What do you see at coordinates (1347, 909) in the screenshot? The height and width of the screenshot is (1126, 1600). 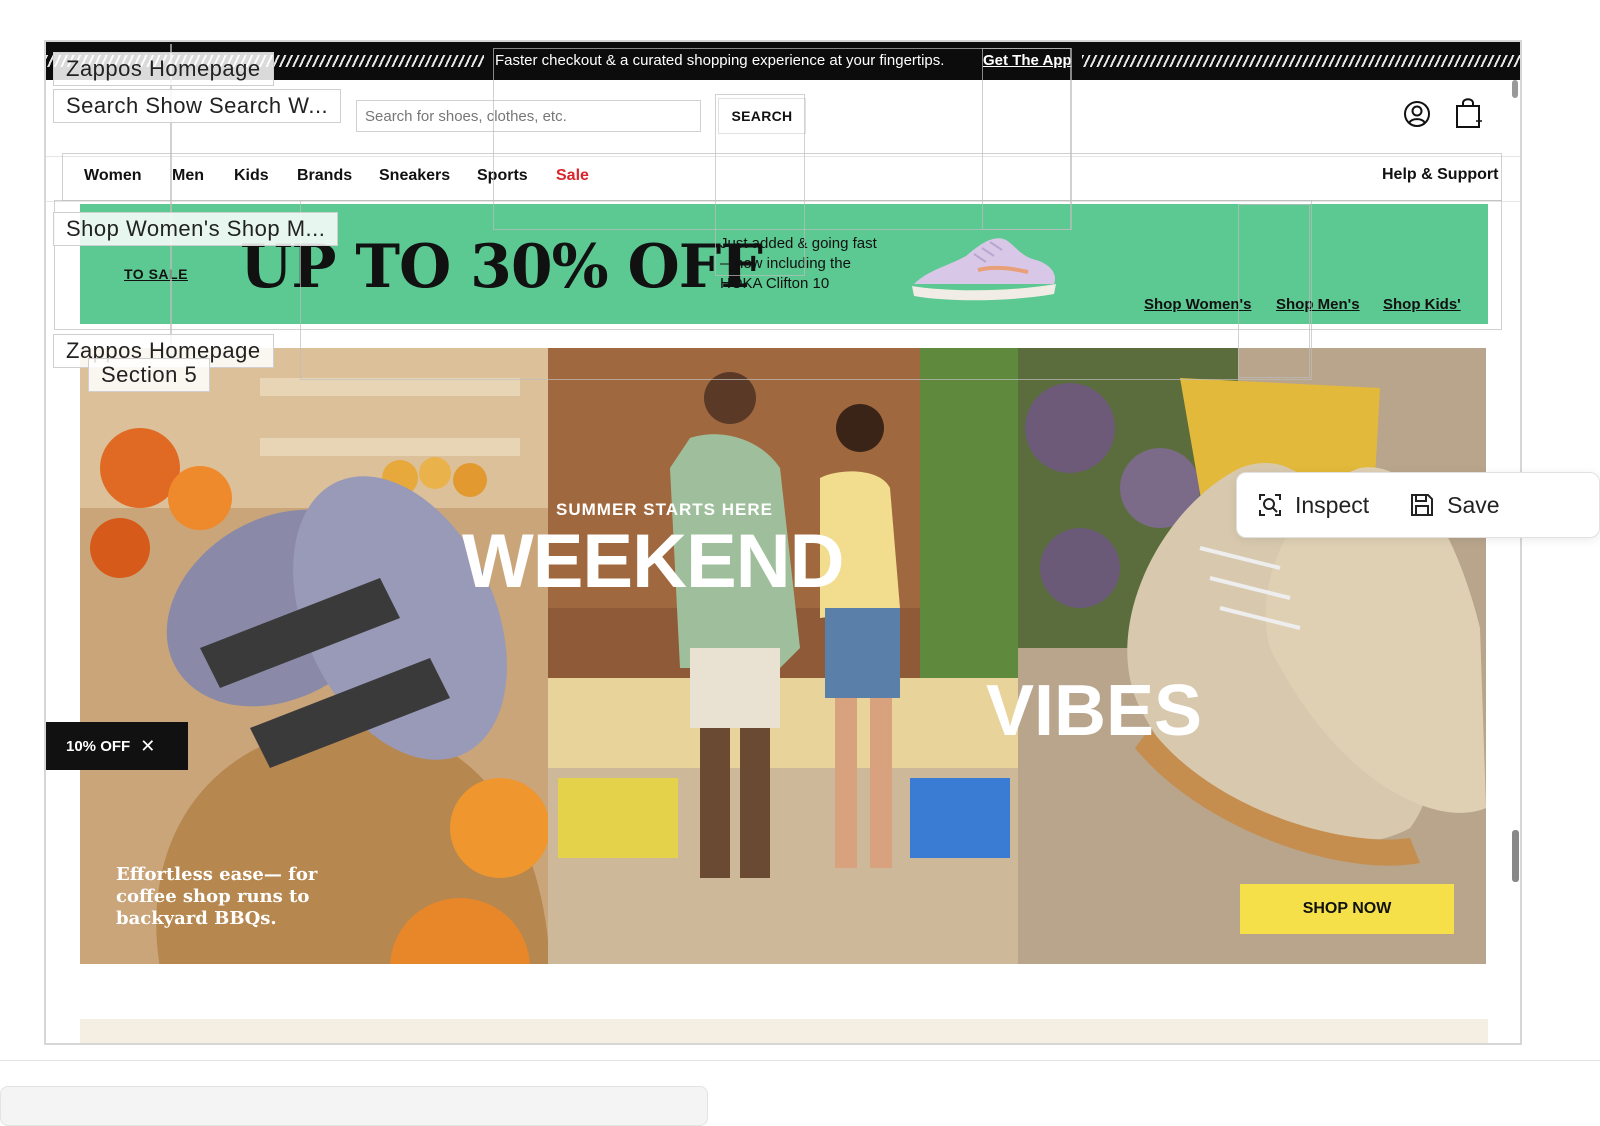 I see `shop-now-button: SHOP NOW` at bounding box center [1347, 909].